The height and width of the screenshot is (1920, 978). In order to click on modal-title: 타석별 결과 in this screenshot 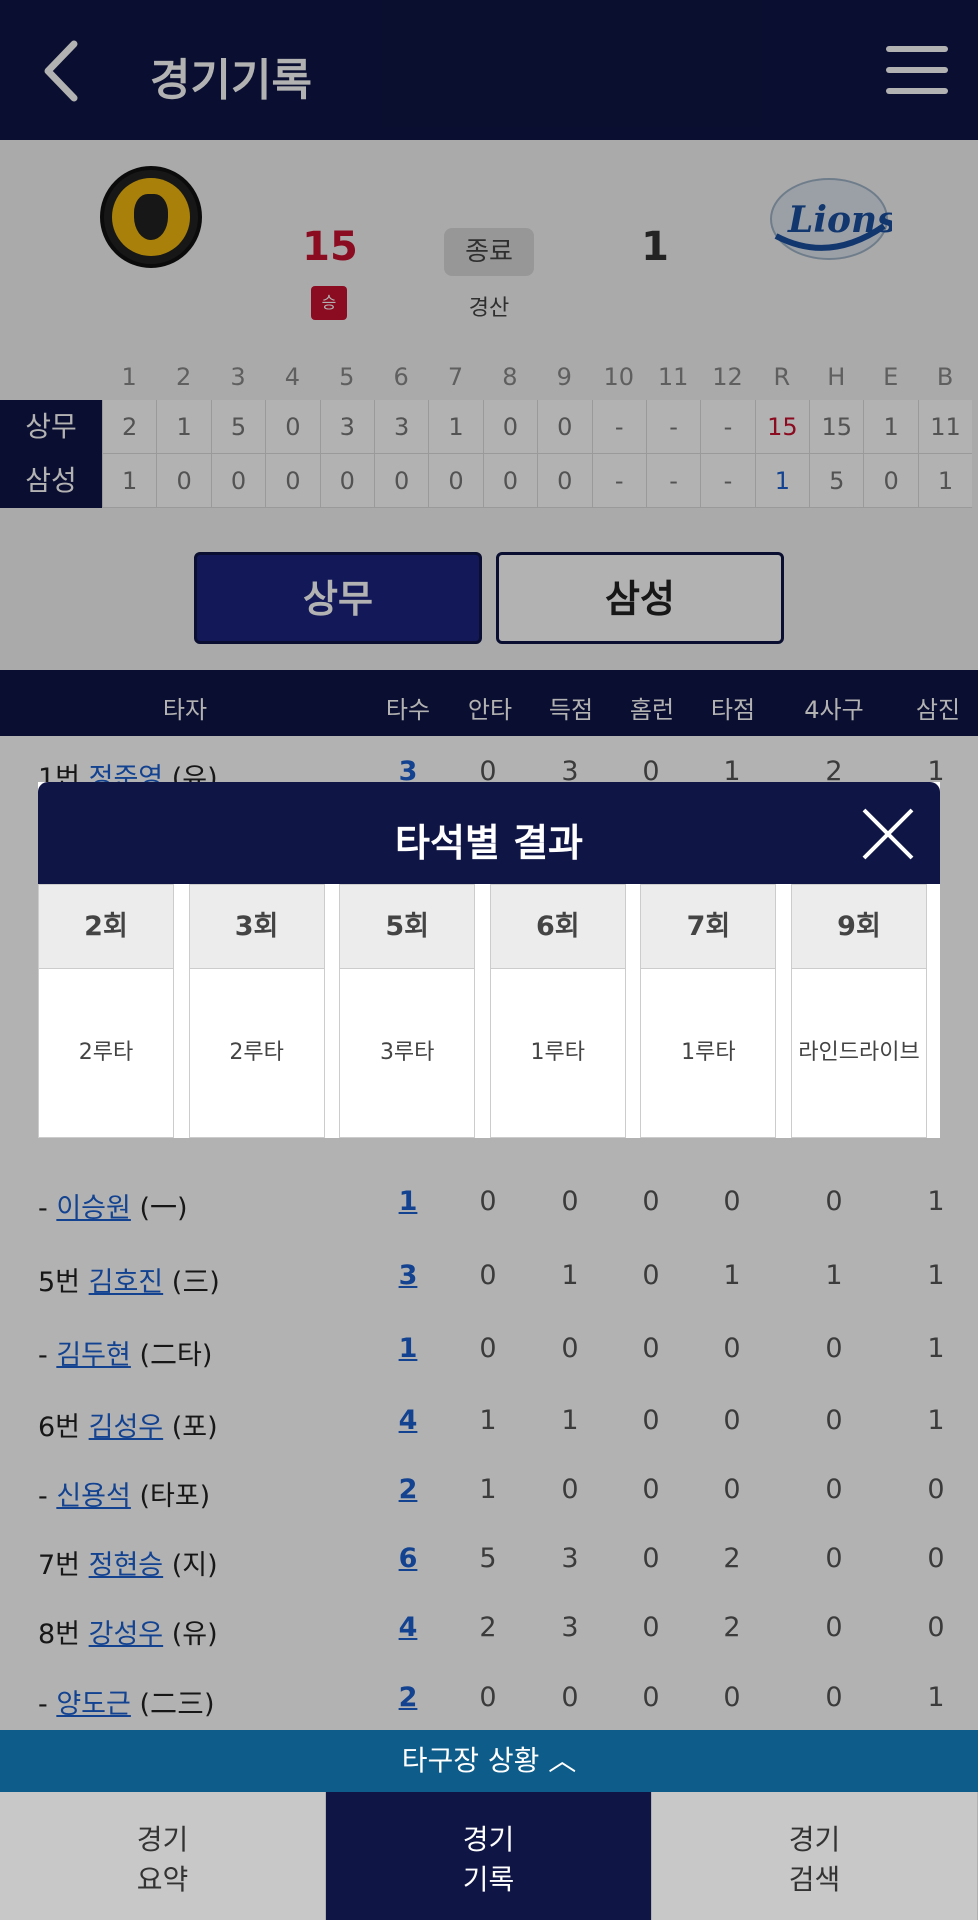, I will do `click(489, 843)`.